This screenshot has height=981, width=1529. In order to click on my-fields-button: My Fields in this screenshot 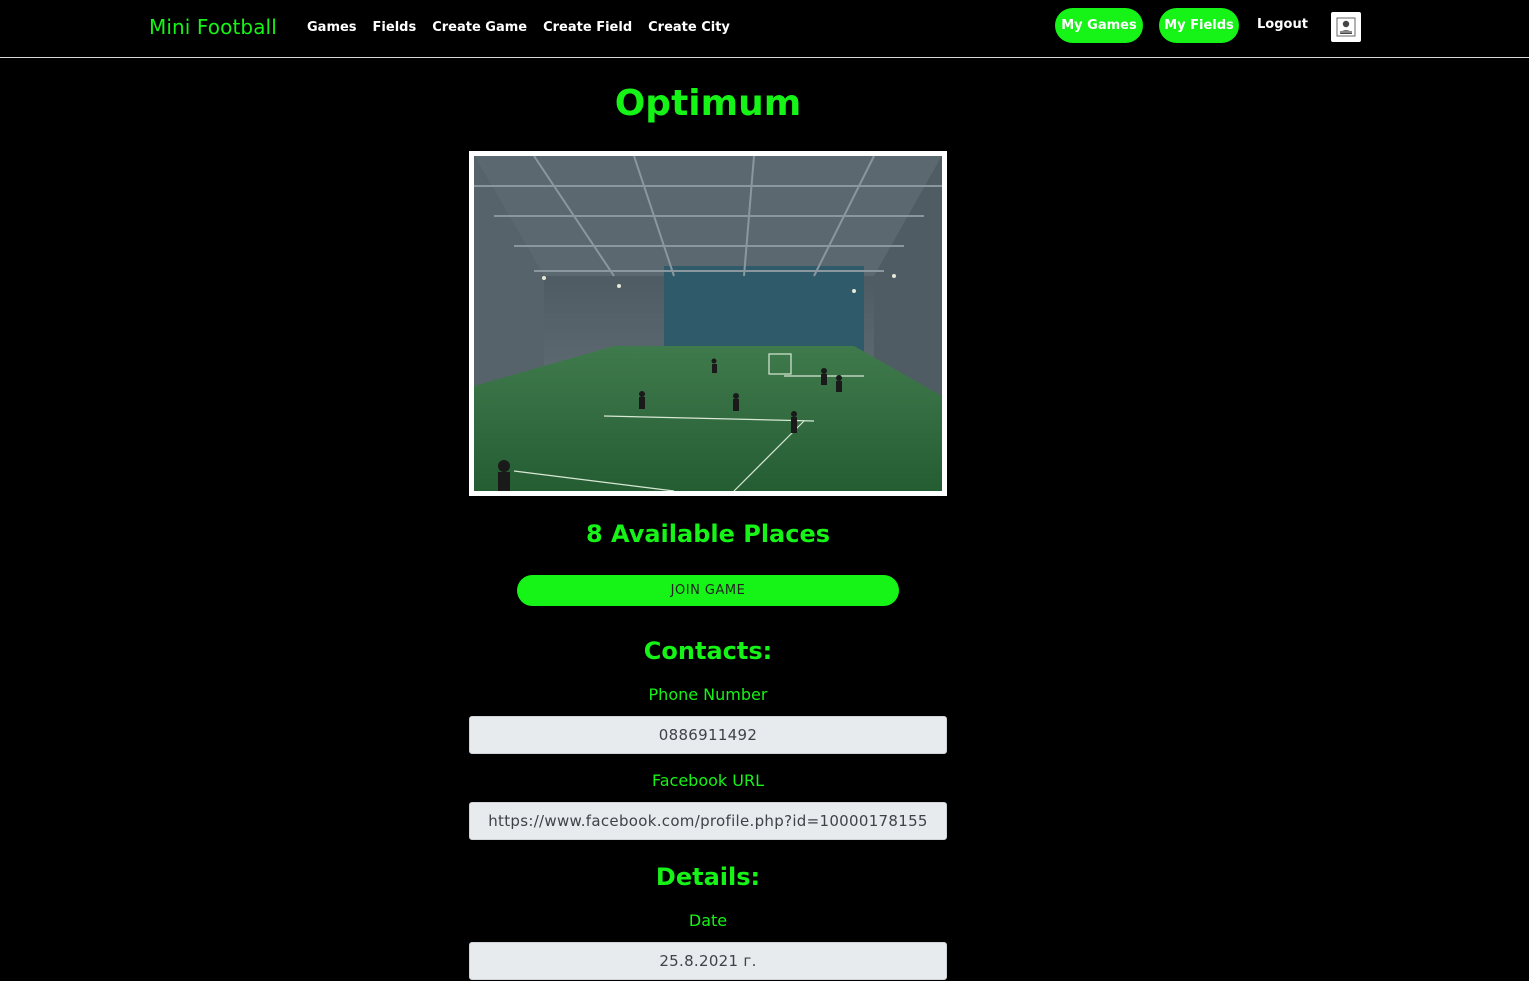, I will do `click(1199, 25)`.